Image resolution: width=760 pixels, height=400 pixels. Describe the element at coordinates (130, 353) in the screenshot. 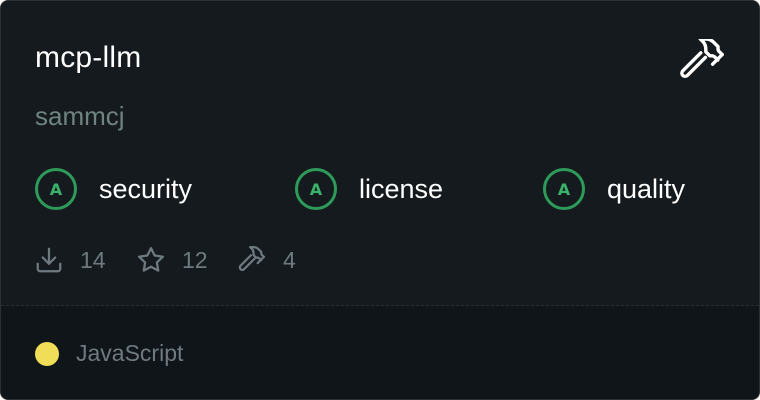

I see `language-label: JavaScript` at that location.